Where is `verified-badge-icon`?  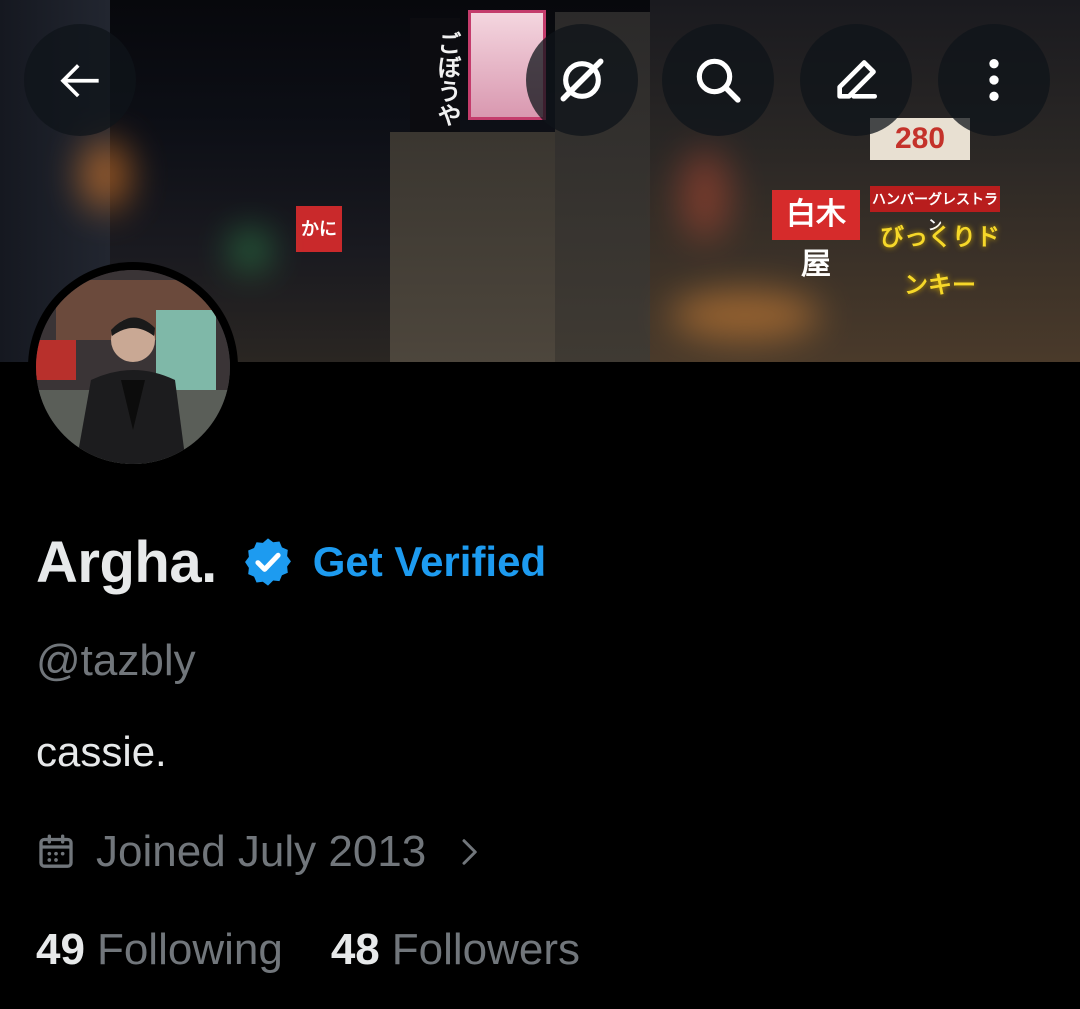 verified-badge-icon is located at coordinates (268, 562).